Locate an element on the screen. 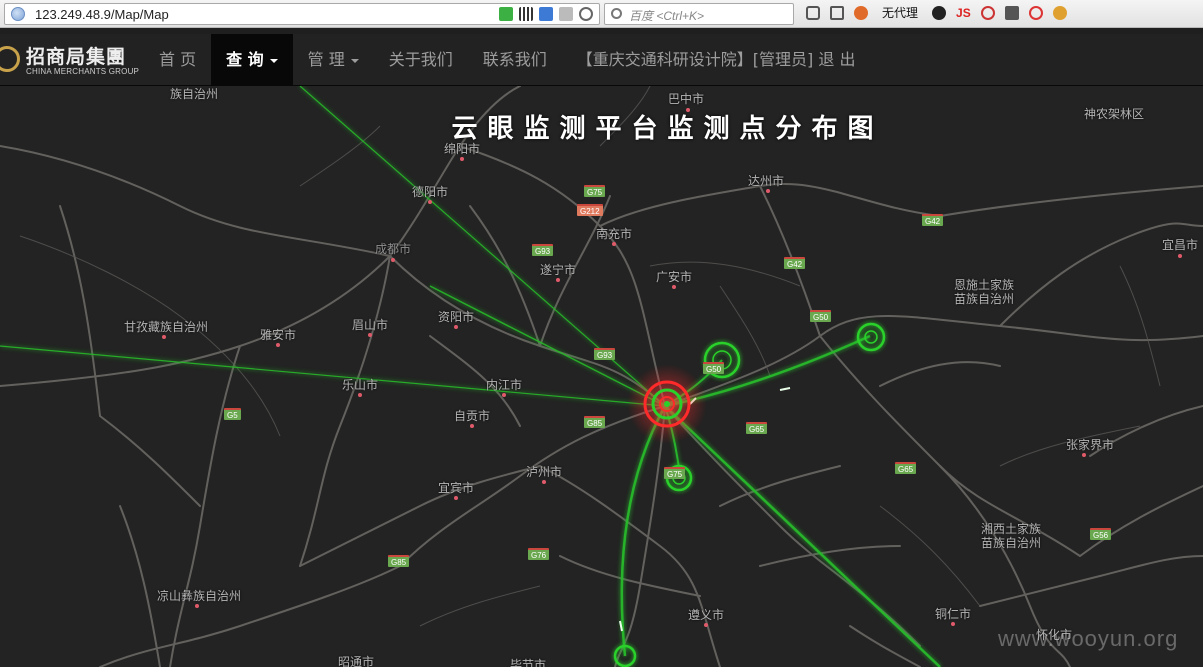 The image size is (1203, 667). highway-shield: G56 is located at coordinates (1101, 534).